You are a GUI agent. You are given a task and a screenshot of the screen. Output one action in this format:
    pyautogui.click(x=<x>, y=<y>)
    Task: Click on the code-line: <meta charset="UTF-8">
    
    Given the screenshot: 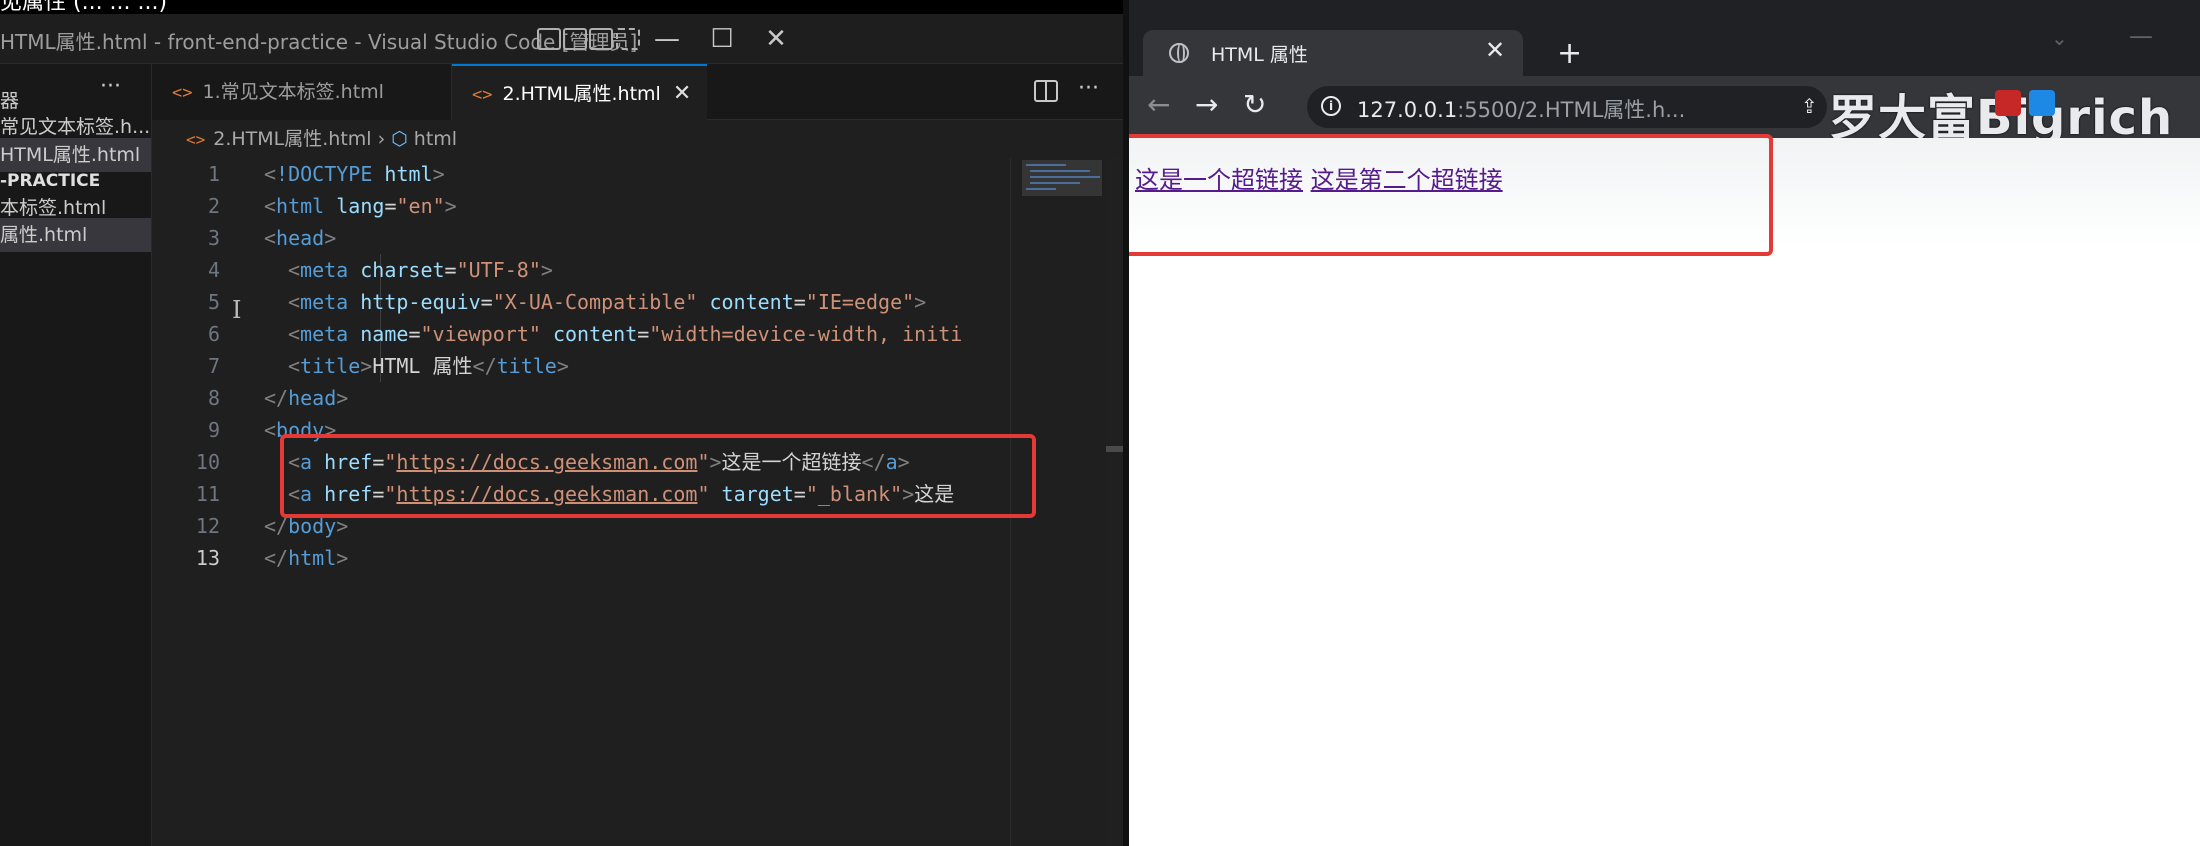 What is the action you would take?
    pyautogui.click(x=420, y=270)
    